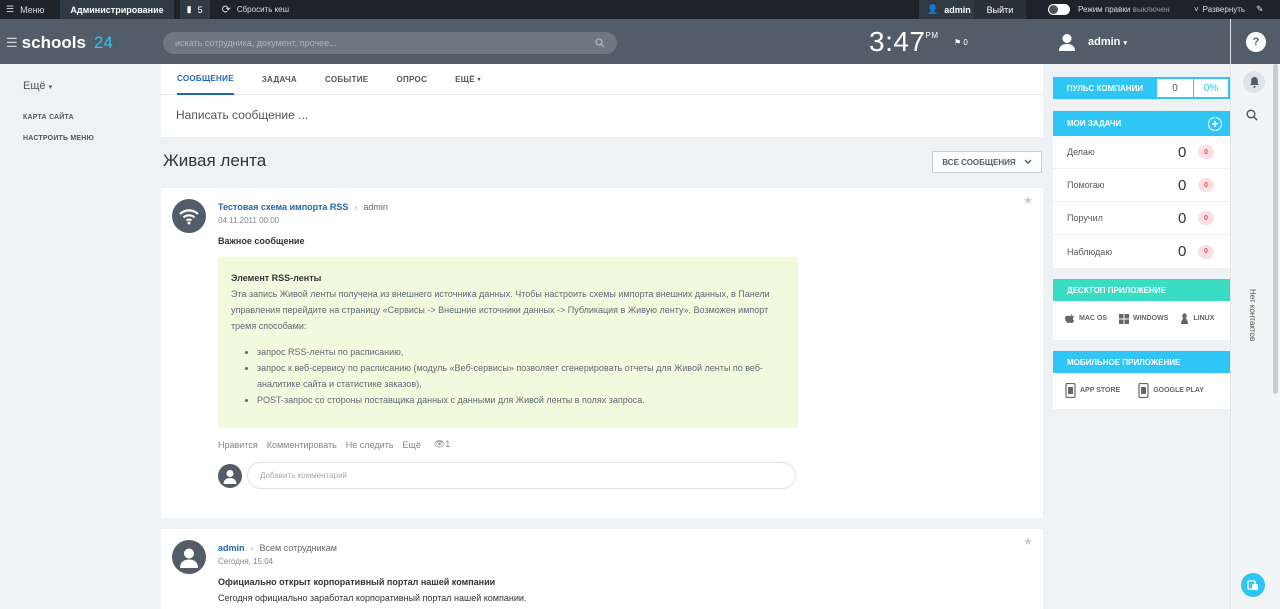  Describe the element at coordinates (1197, 318) in the screenshot. I see `linux-link: LINUX` at that location.